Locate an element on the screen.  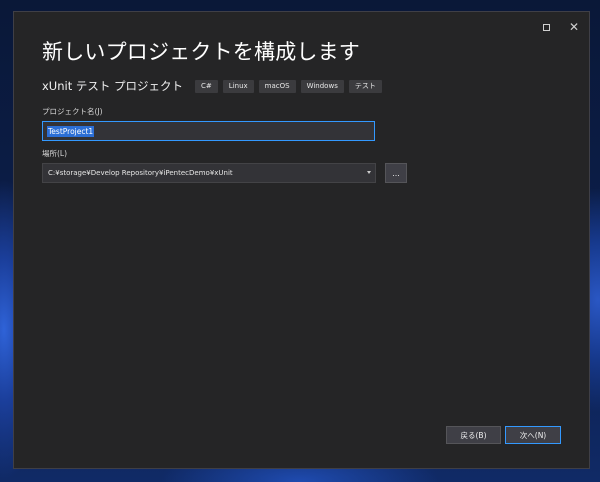
project-name-input: TestProject1 is located at coordinates (208, 131).